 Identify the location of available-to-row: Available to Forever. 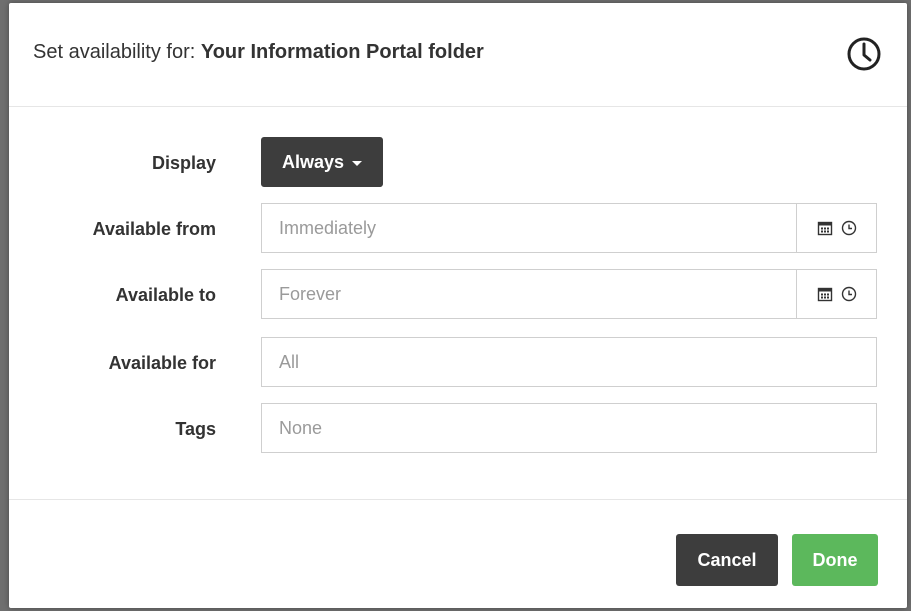
(458, 295).